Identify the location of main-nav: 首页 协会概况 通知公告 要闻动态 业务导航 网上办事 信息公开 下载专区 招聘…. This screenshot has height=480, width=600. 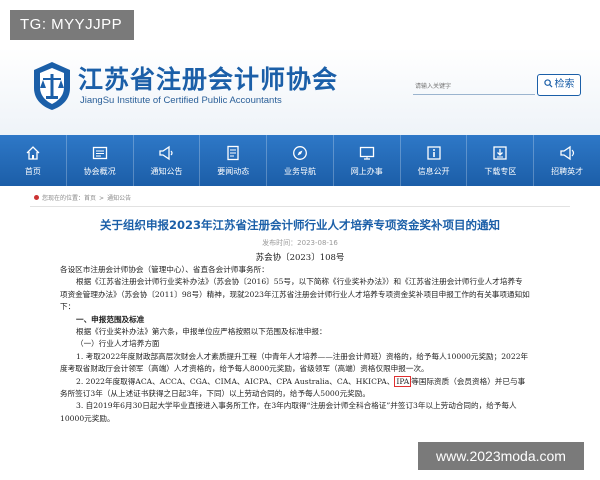
(300, 160).